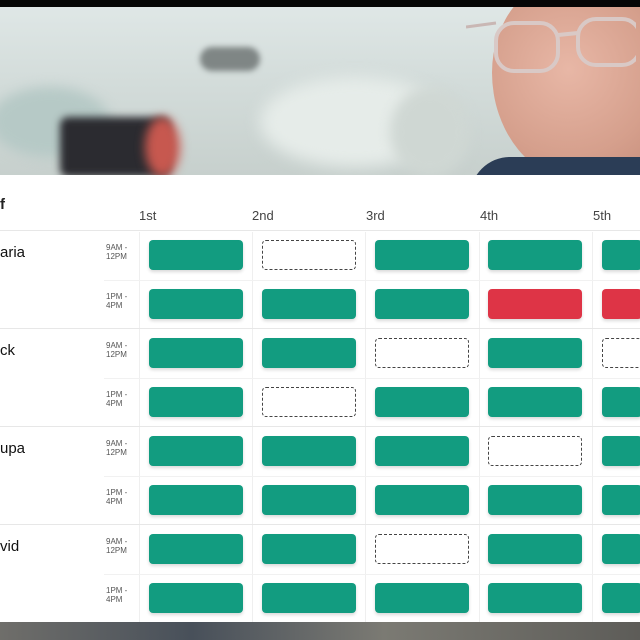 This screenshot has width=640, height=640. Describe the element at coordinates (7, 350) in the screenshot. I see `staff-name: ck` at that location.